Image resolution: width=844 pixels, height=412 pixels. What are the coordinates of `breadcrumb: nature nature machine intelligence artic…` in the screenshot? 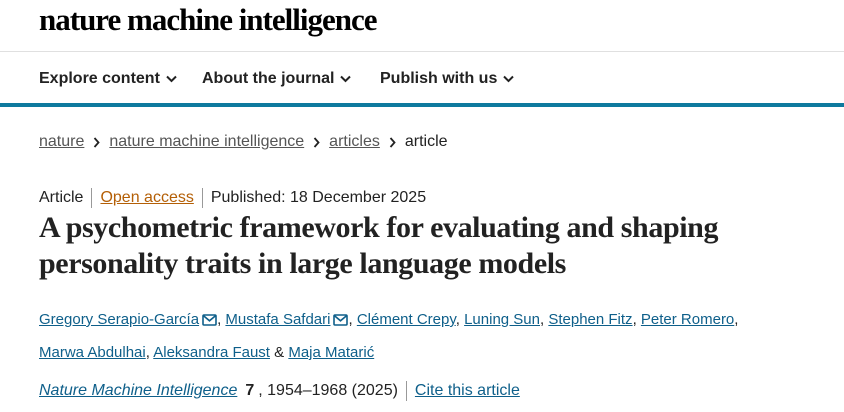 It's located at (243, 142).